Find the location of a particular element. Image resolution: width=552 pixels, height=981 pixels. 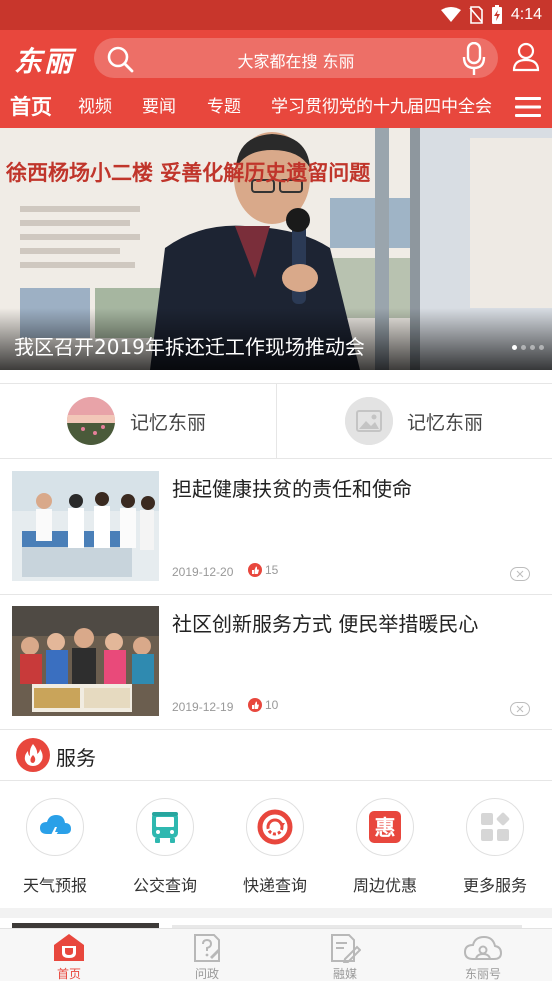

nav-media: 融媒 is located at coordinates (345, 955).